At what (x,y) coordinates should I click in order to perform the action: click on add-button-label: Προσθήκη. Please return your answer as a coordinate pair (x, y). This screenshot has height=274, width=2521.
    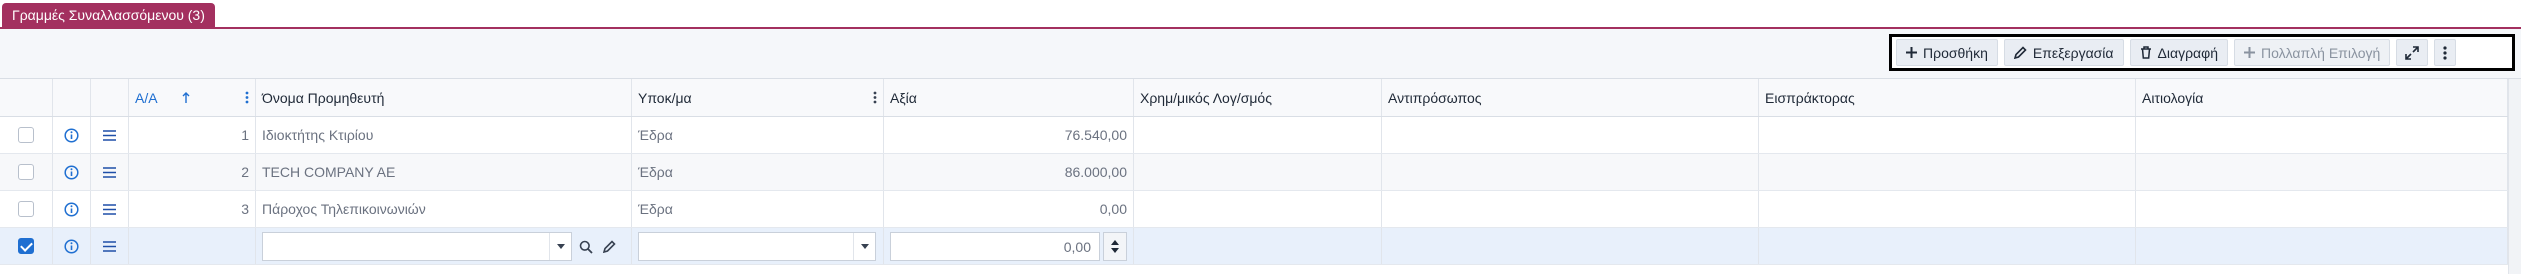
    Looking at the image, I should click on (1955, 52).